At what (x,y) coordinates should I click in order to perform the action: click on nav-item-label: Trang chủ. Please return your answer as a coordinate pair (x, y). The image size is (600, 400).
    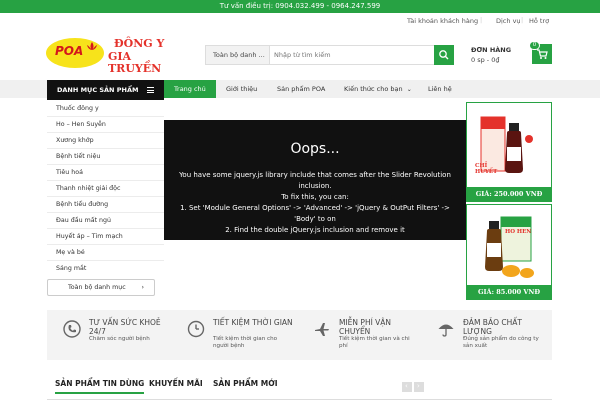
    Looking at the image, I should click on (190, 89).